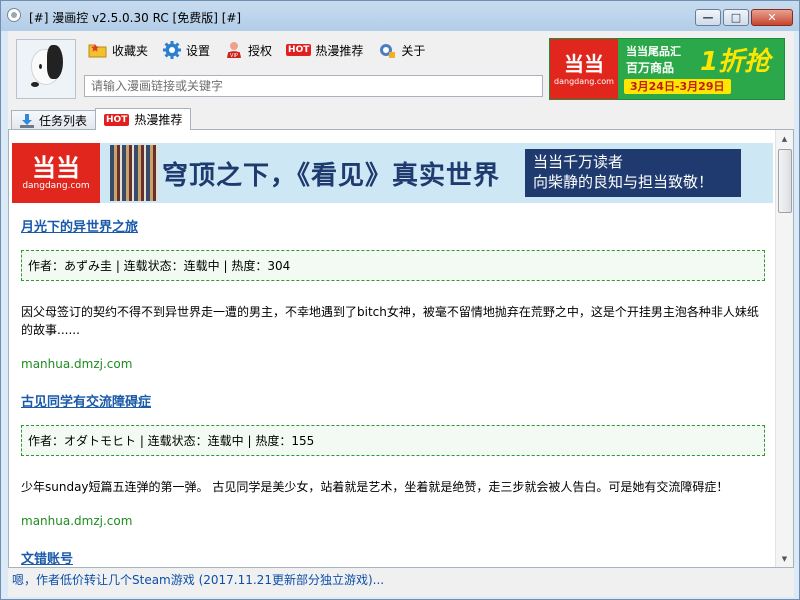  Describe the element at coordinates (27, 120) in the screenshot. I see `download-icon` at that location.